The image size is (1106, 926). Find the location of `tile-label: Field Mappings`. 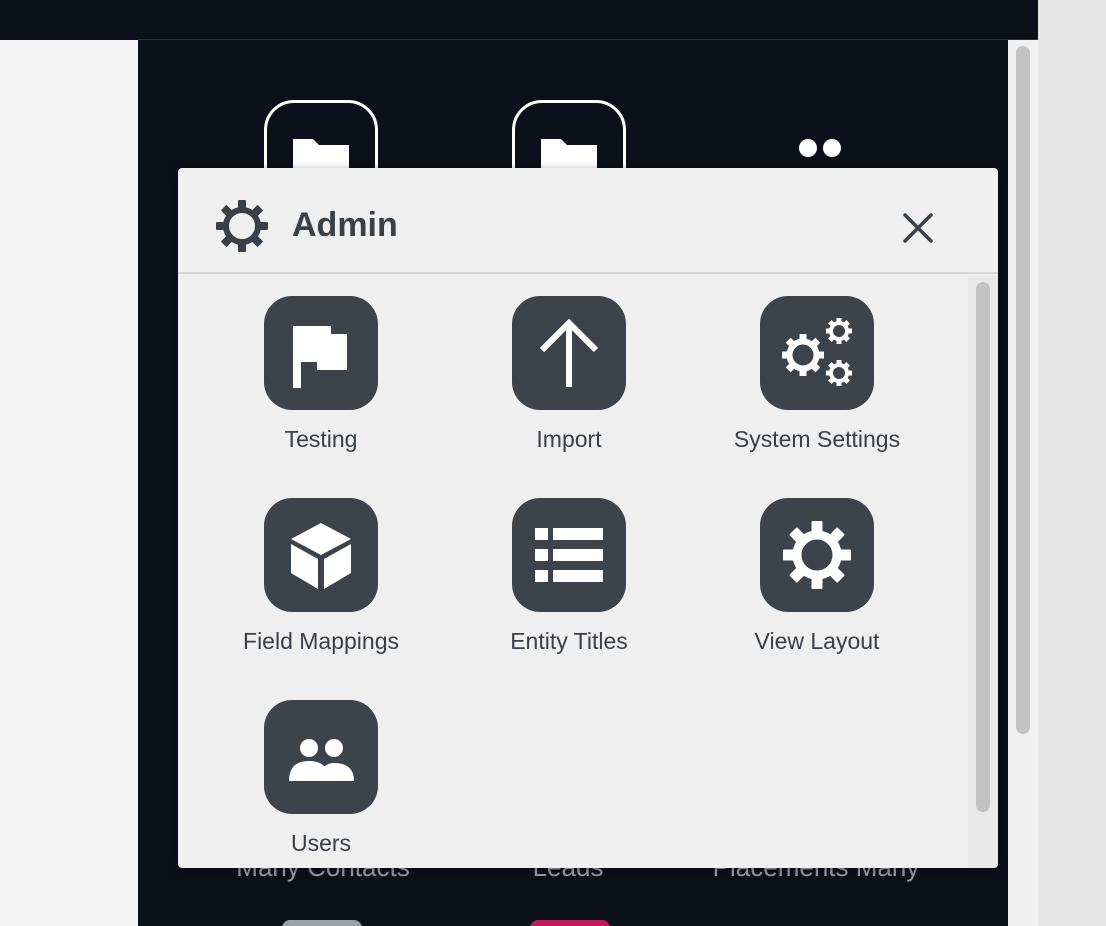

tile-label: Field Mappings is located at coordinates (321, 641).